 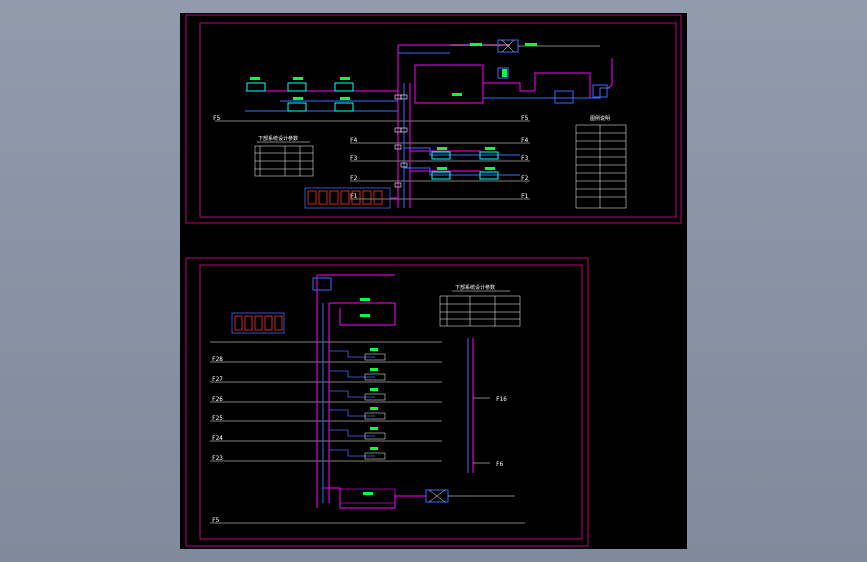 I want to click on floor-label: F24, so click(x=217, y=438).